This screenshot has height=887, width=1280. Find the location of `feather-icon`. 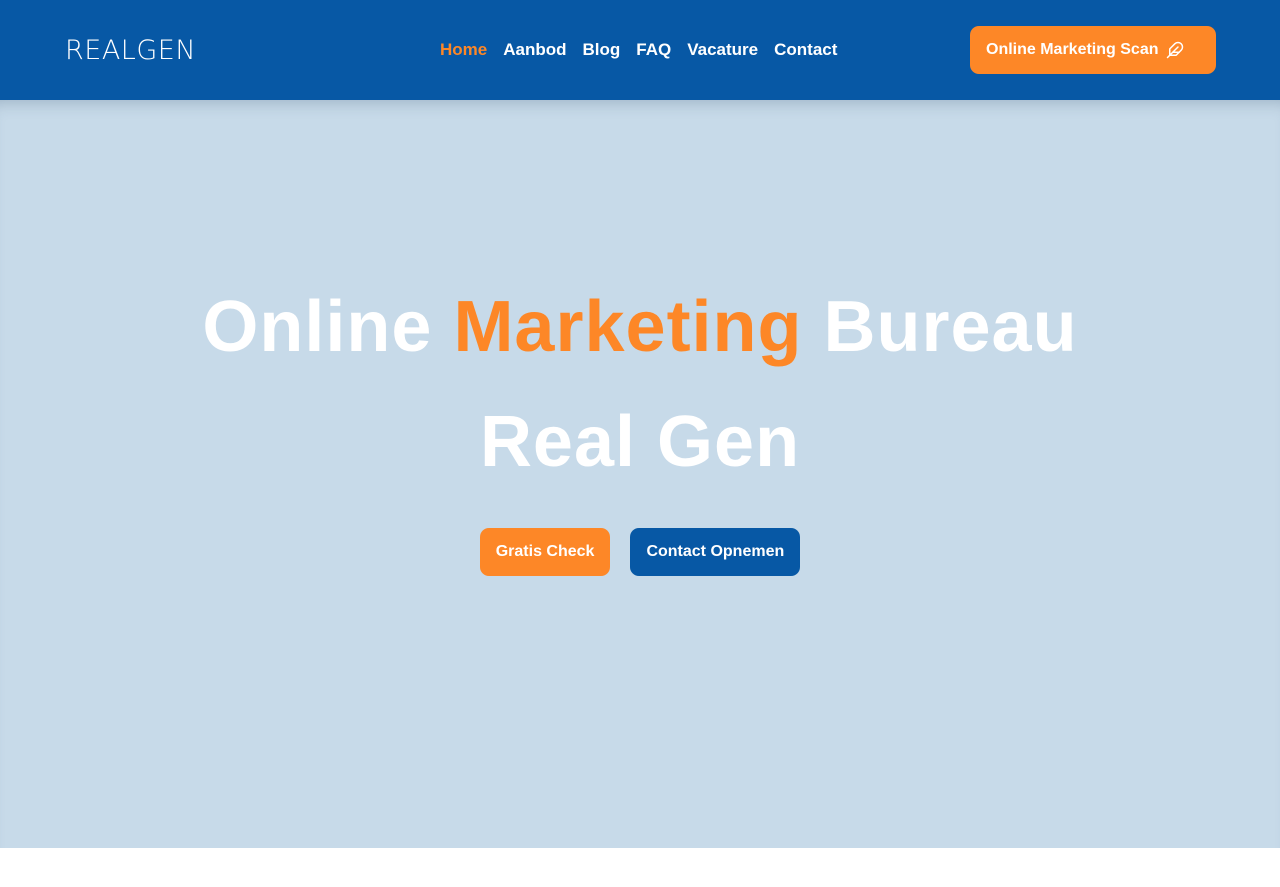

feather-icon is located at coordinates (1175, 50).